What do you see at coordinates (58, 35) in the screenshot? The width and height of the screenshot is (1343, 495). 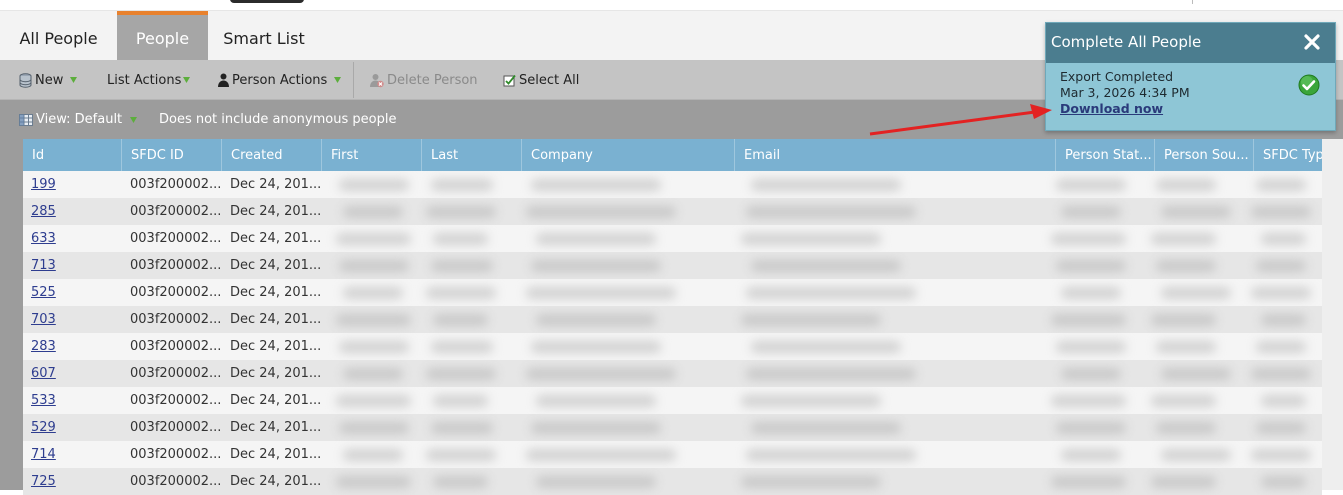 I see `tab-all-people: All People` at bounding box center [58, 35].